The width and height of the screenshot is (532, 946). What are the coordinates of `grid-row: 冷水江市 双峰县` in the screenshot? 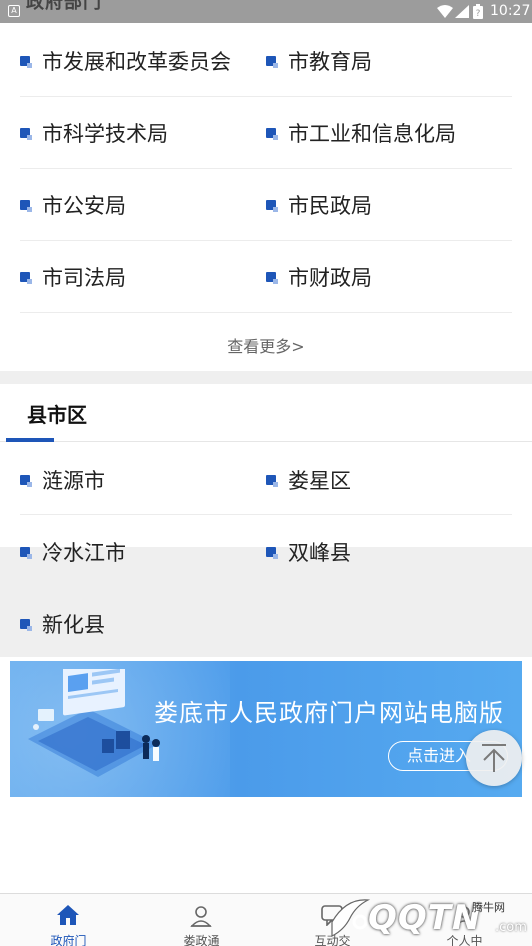 It's located at (266, 551).